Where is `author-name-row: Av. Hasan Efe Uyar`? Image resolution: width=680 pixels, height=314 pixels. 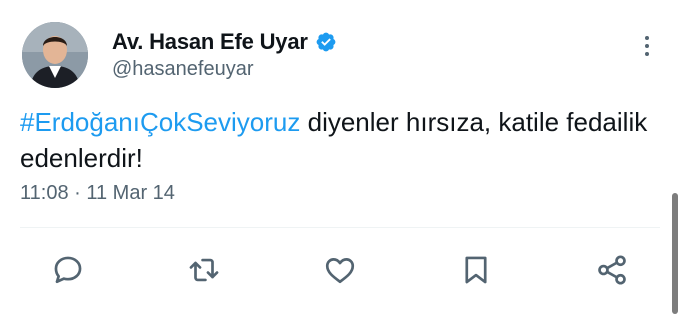
author-name-row: Av. Hasan Efe Uyar is located at coordinates (224, 42).